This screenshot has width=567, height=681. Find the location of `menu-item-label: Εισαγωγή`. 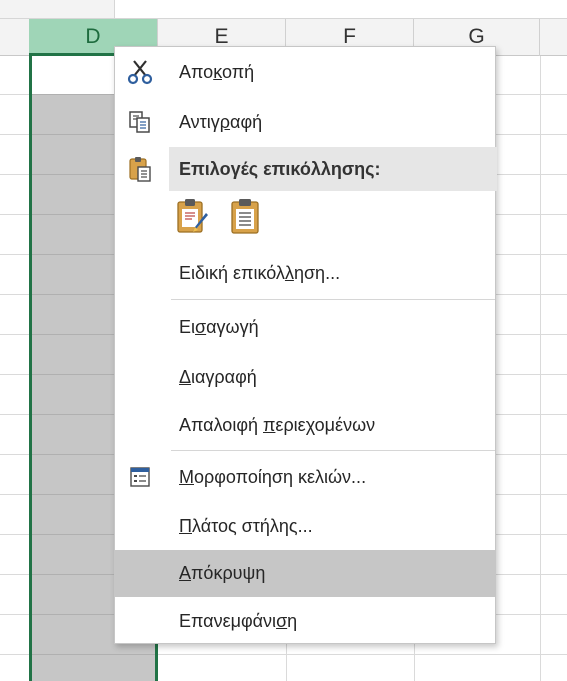

menu-item-label: Εισαγωγή is located at coordinates (219, 326).